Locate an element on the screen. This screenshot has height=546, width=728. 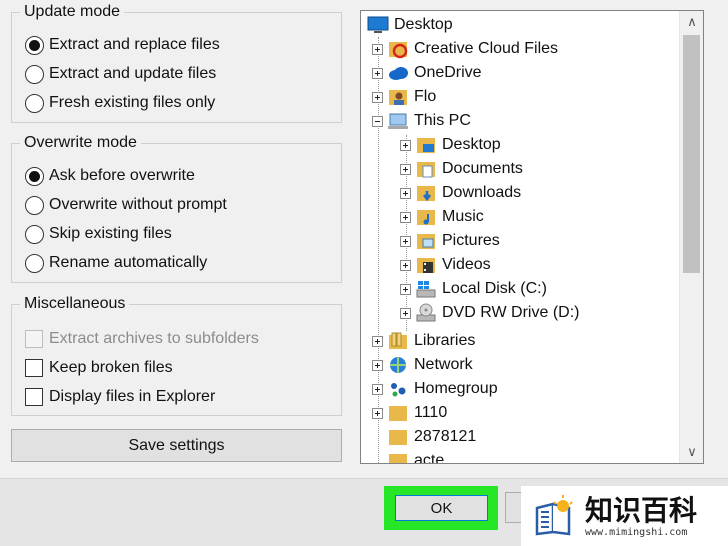
watermark-text: 知识百科 www.mimingshi.com is located at coordinates (641, 515).